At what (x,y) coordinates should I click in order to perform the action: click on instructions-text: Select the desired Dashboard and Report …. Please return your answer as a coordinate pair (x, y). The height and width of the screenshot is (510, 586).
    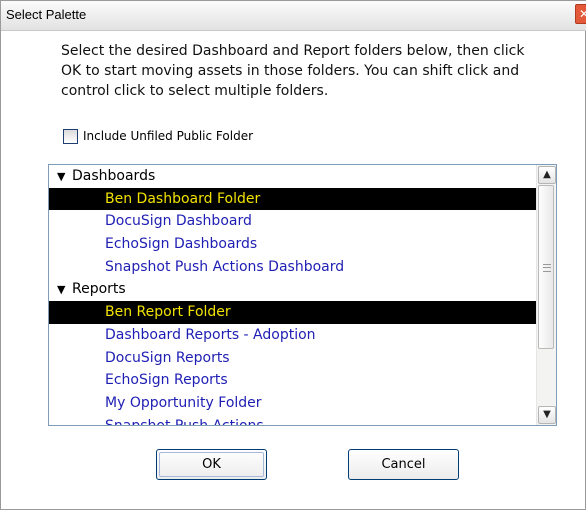
    Looking at the image, I should click on (293, 71).